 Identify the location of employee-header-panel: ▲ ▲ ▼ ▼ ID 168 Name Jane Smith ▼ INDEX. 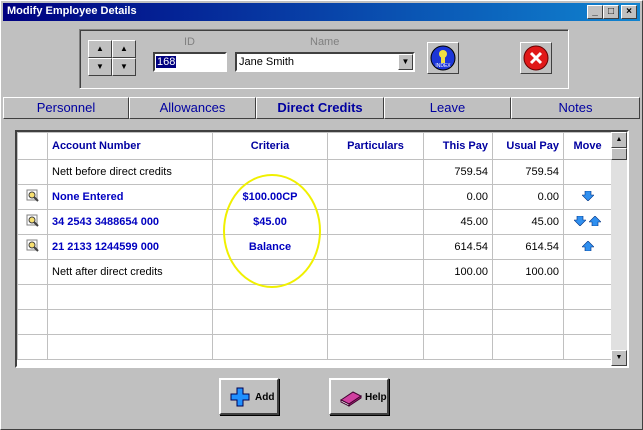
(324, 59).